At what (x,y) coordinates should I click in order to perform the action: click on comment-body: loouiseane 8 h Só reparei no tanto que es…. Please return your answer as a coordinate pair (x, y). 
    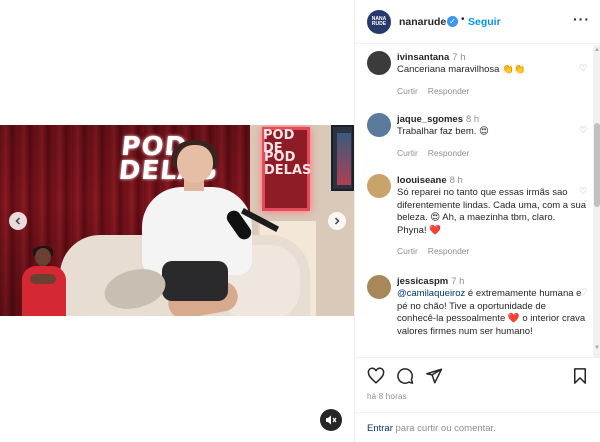
    Looking at the image, I should click on (492, 216).